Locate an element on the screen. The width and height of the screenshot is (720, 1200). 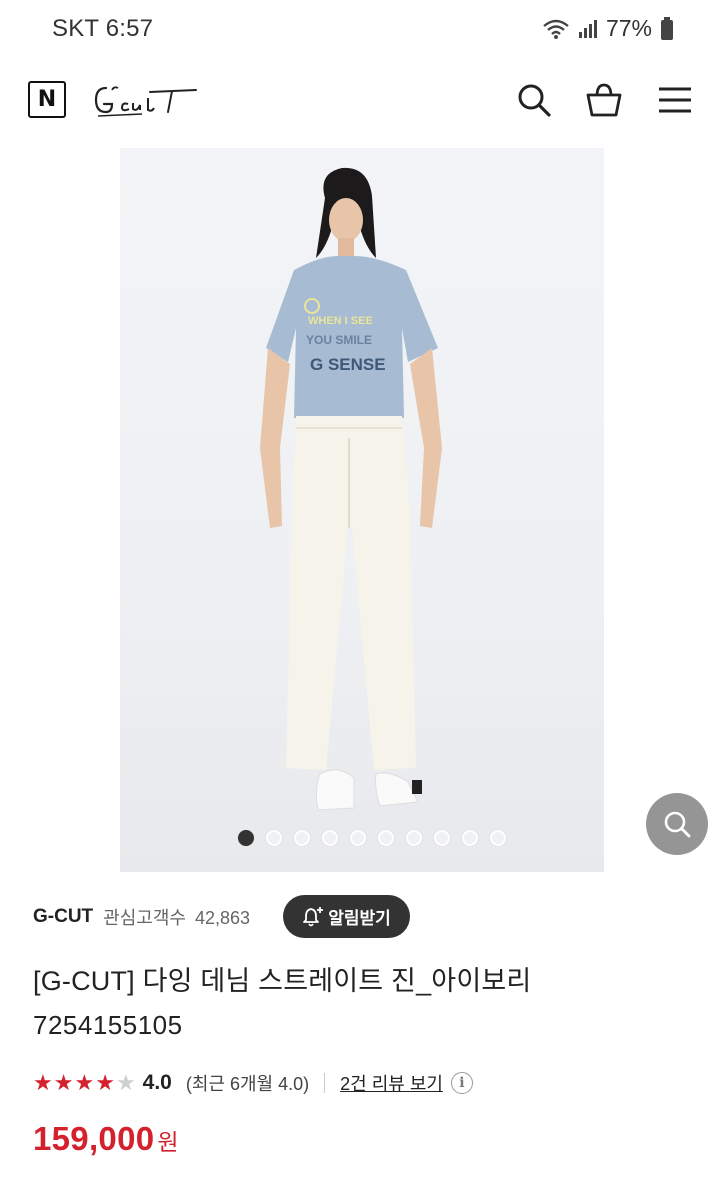
divider is located at coordinates (325, 1083).